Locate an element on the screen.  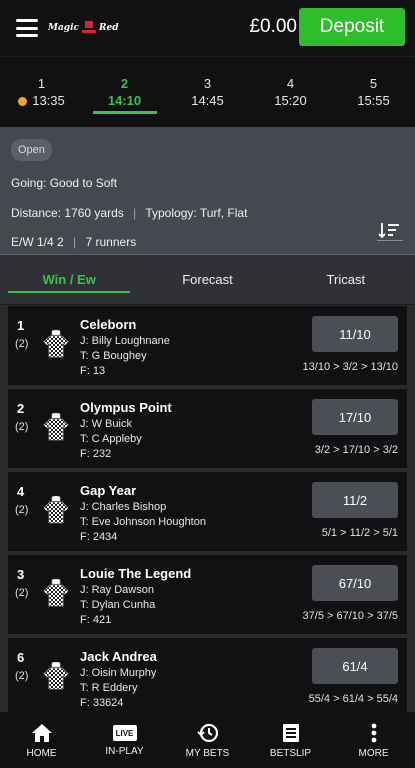
menu-icon is located at coordinates (27, 28).